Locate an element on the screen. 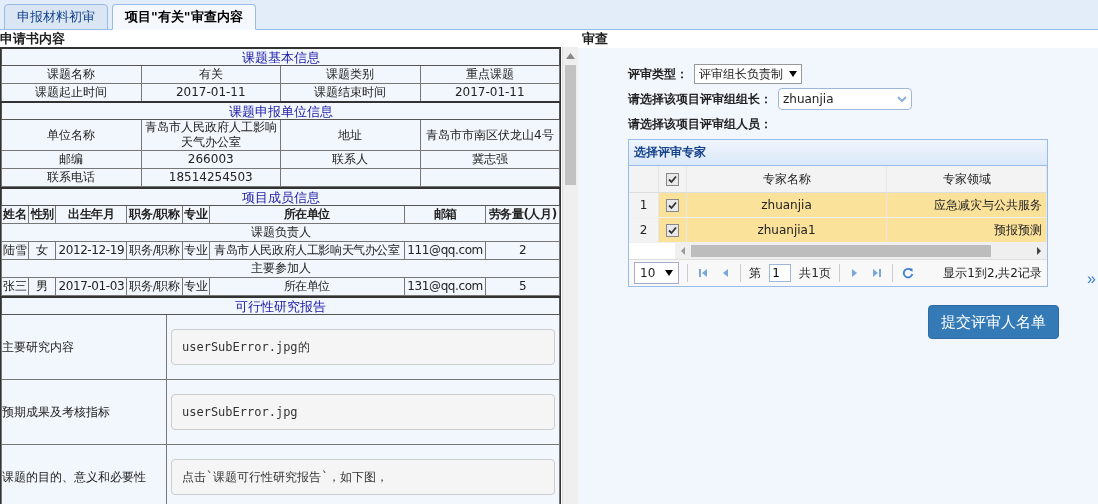  field-label: 单位名称 is located at coordinates (71, 135).